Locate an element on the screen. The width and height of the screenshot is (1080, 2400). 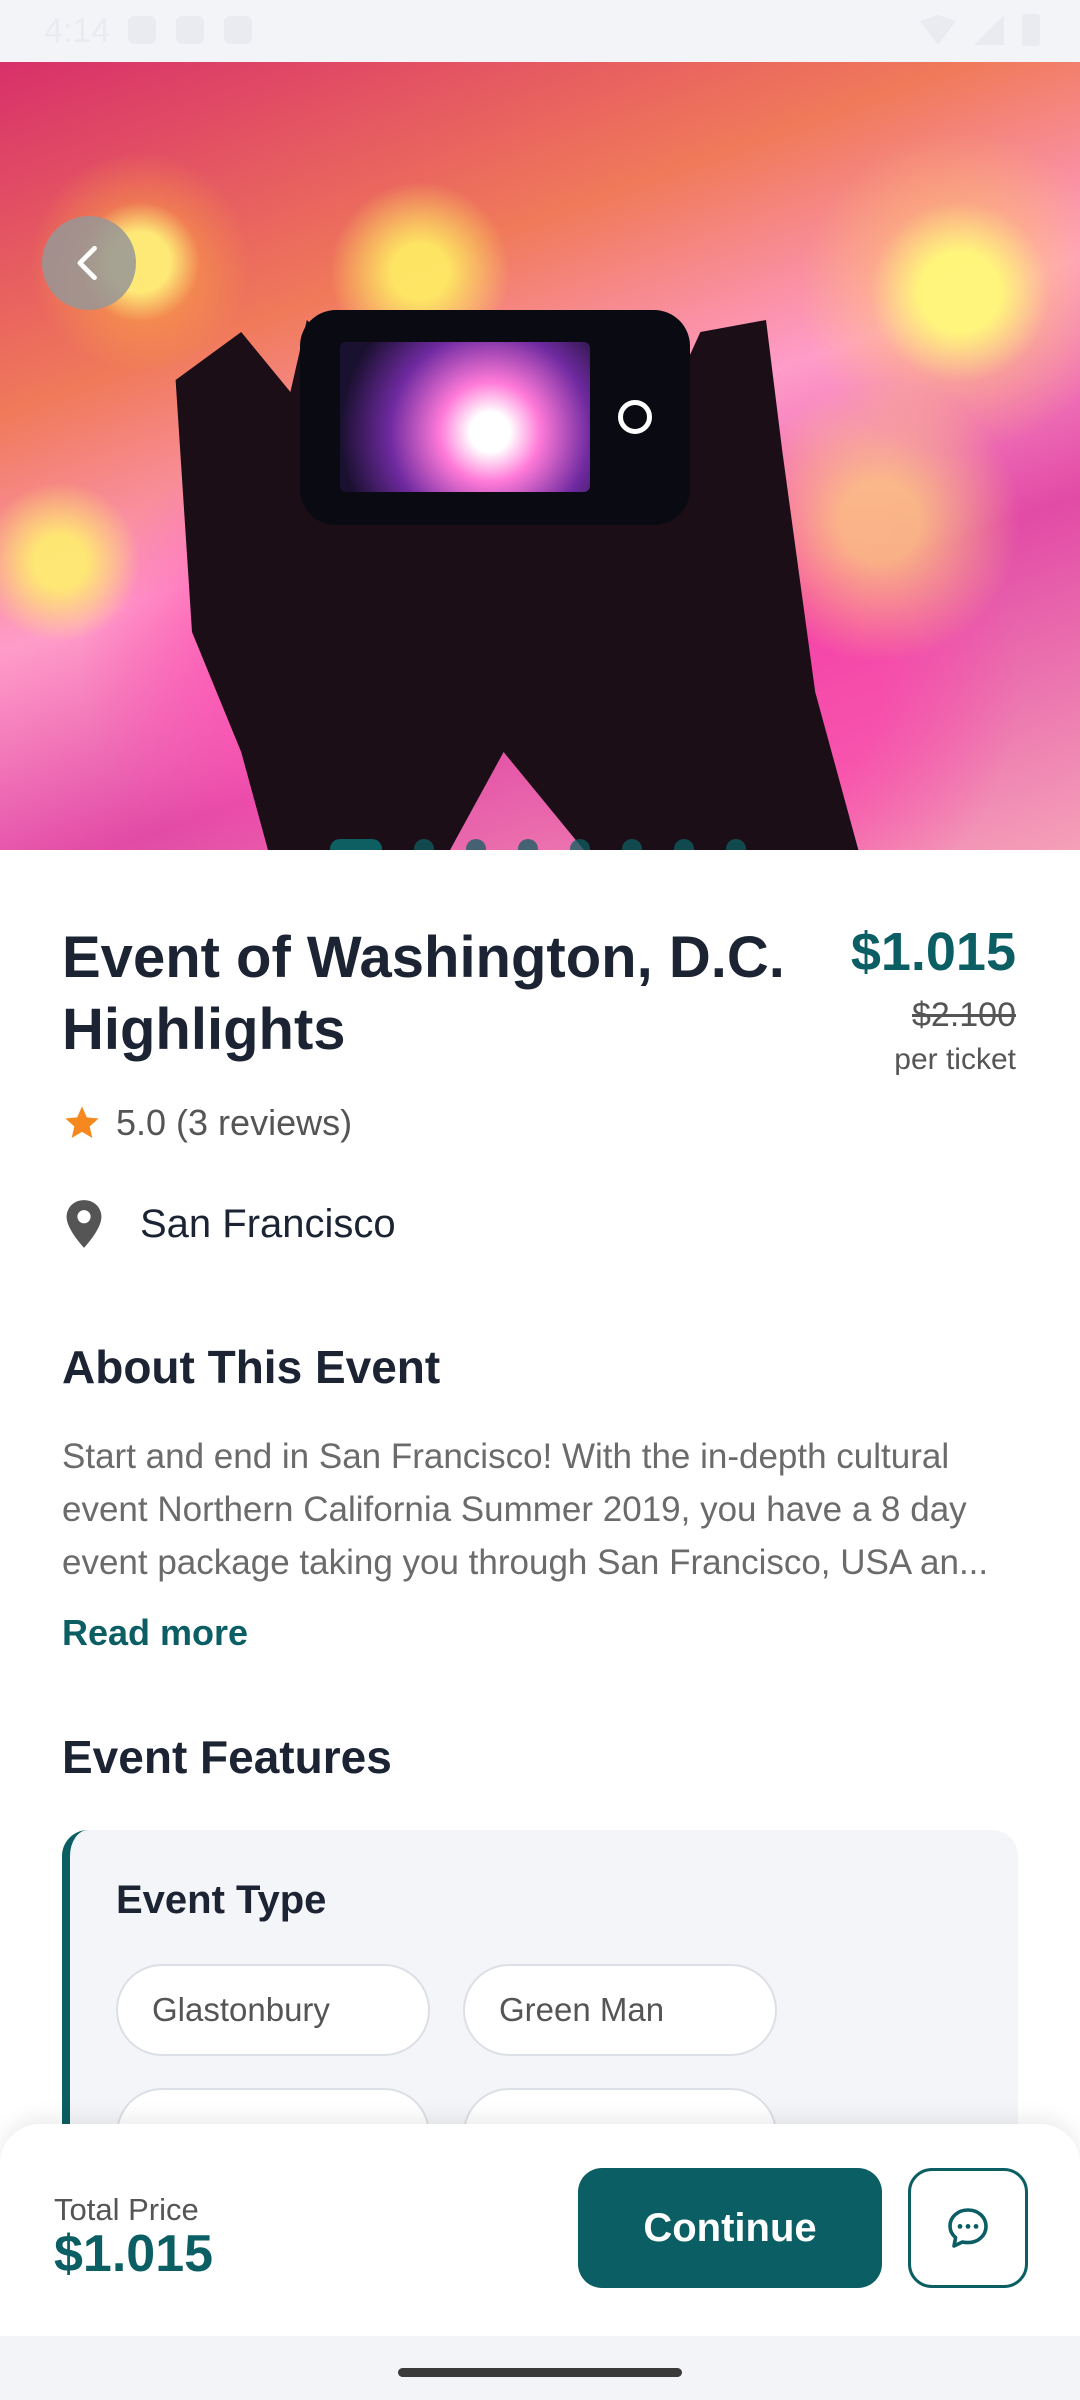
price-original: $2.100 is located at coordinates (964, 1015).